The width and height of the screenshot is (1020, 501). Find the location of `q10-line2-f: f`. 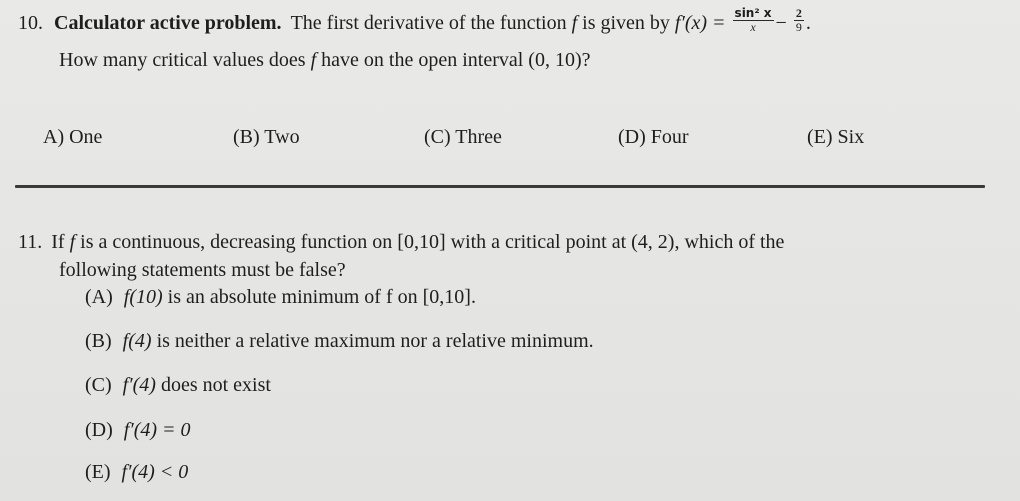

q10-line2-f: f is located at coordinates (313, 60).